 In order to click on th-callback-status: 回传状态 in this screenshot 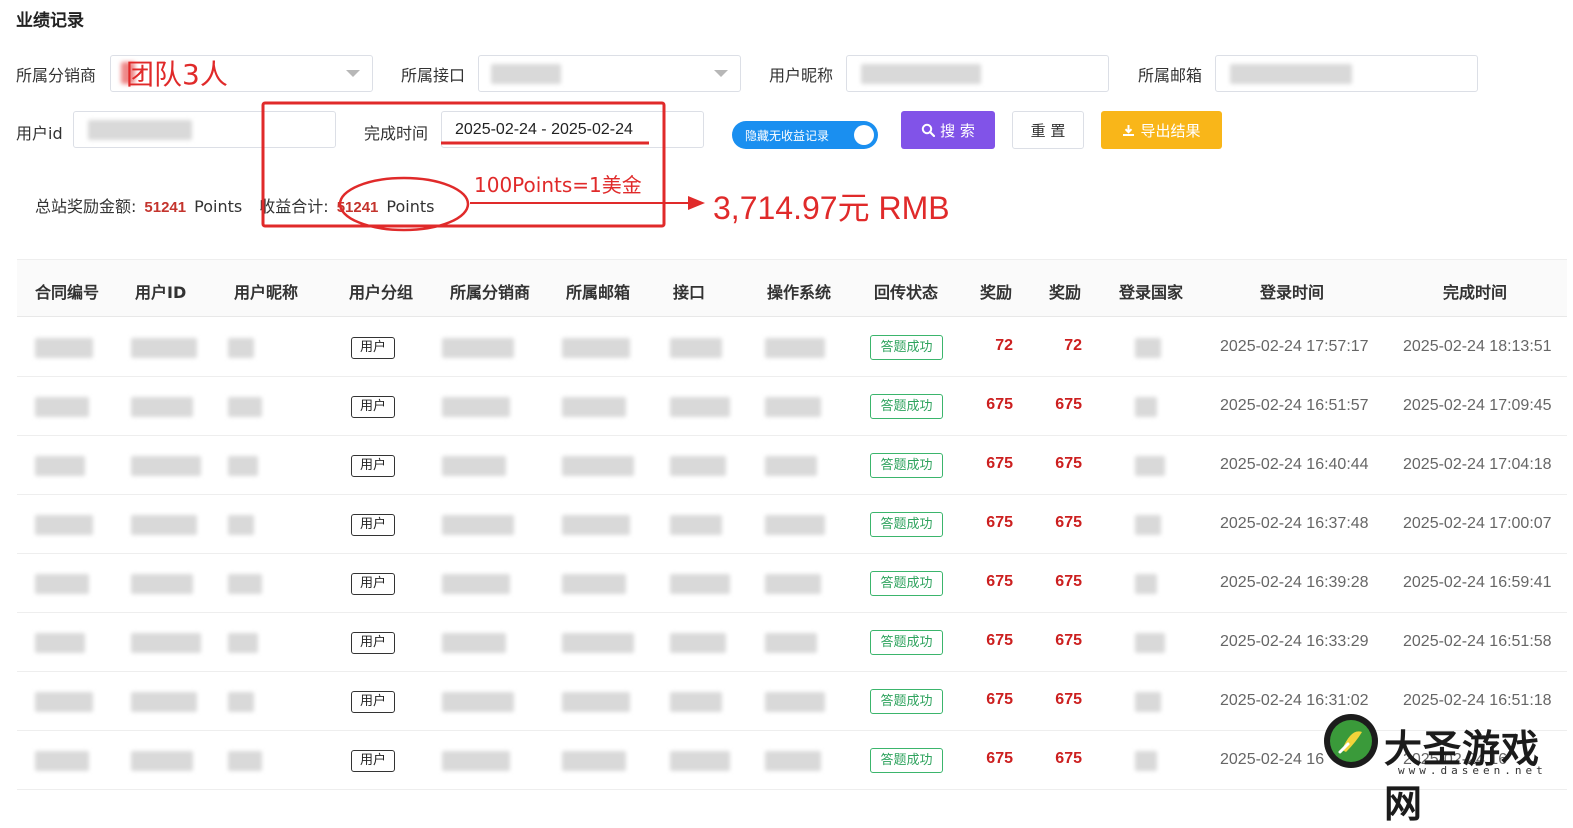, I will do `click(906, 292)`.